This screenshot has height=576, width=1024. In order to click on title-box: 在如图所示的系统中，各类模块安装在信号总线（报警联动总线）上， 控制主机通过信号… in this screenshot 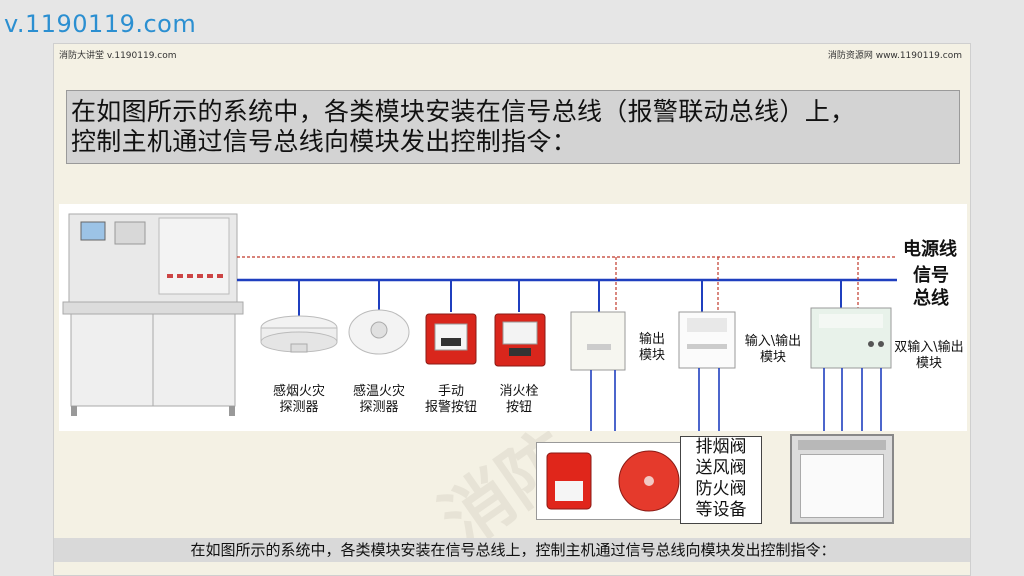, I will do `click(513, 127)`.